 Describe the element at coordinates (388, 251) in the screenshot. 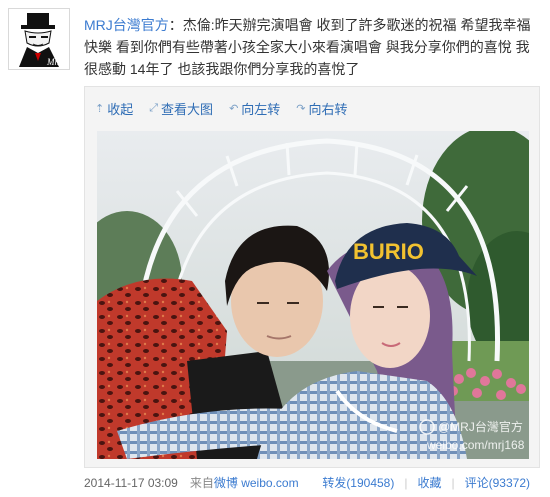

I see `cap-text: BURIO` at that location.